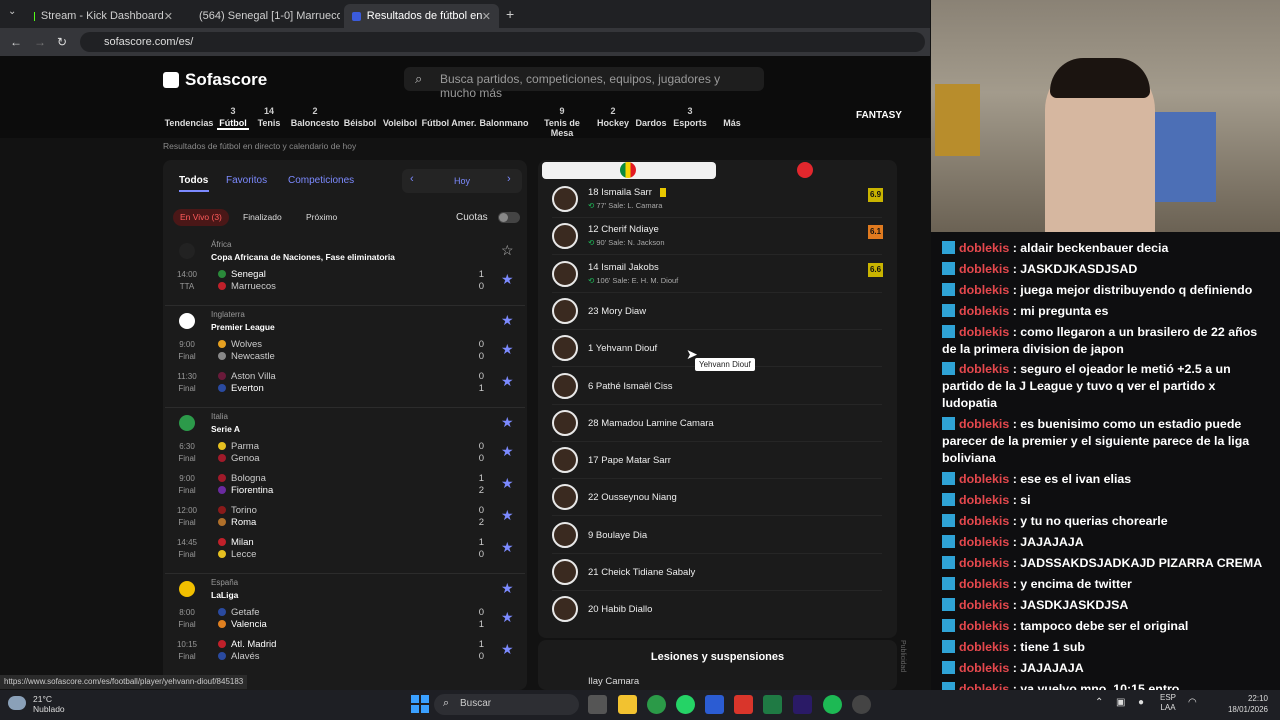 The height and width of the screenshot is (720, 1280). What do you see at coordinates (717, 536) in the screenshot?
I see `player-row: 9 Boulaye Dia` at bounding box center [717, 536].